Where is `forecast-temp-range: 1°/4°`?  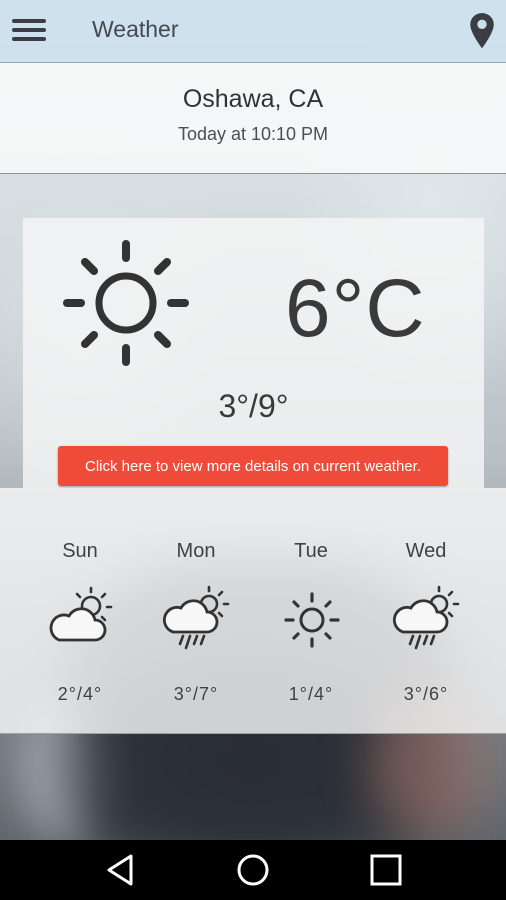 forecast-temp-range: 1°/4° is located at coordinates (311, 694).